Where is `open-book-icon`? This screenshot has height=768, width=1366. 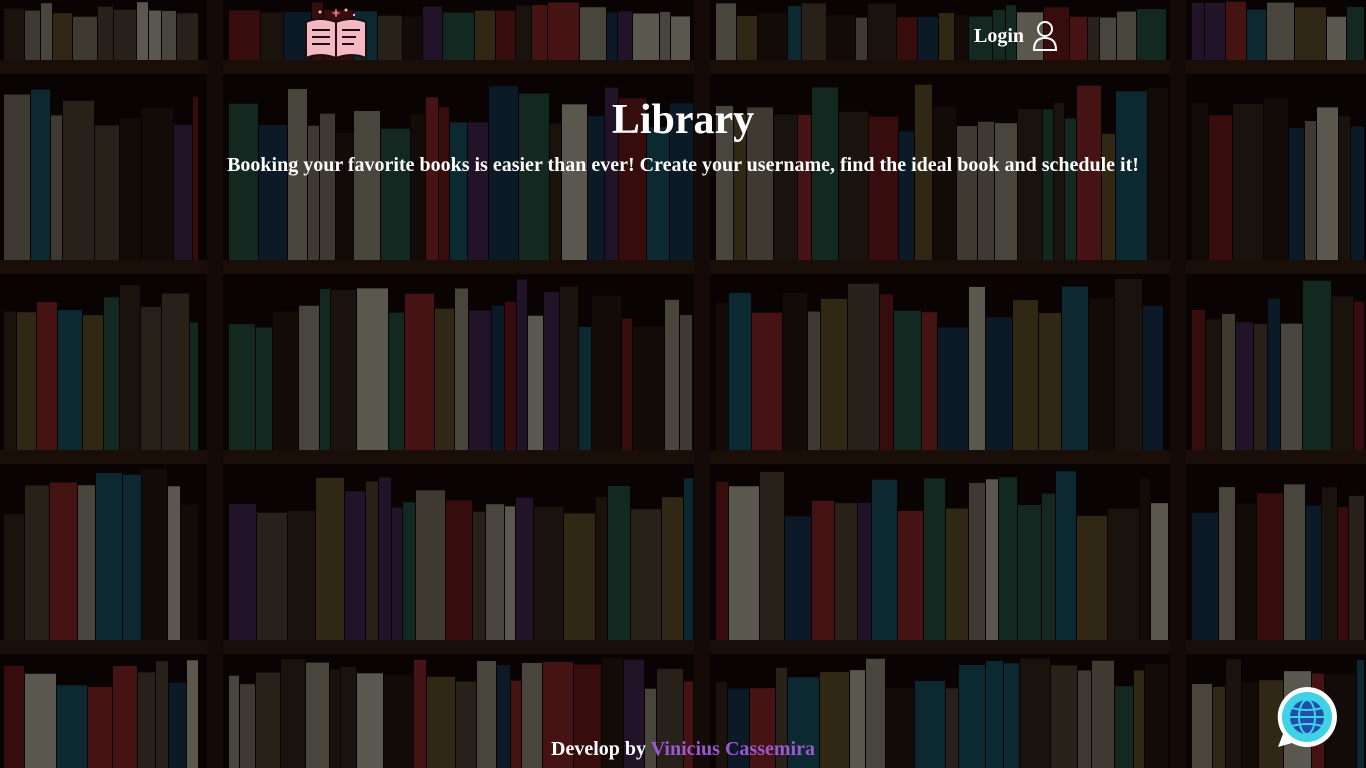
open-book-icon is located at coordinates (336, 35).